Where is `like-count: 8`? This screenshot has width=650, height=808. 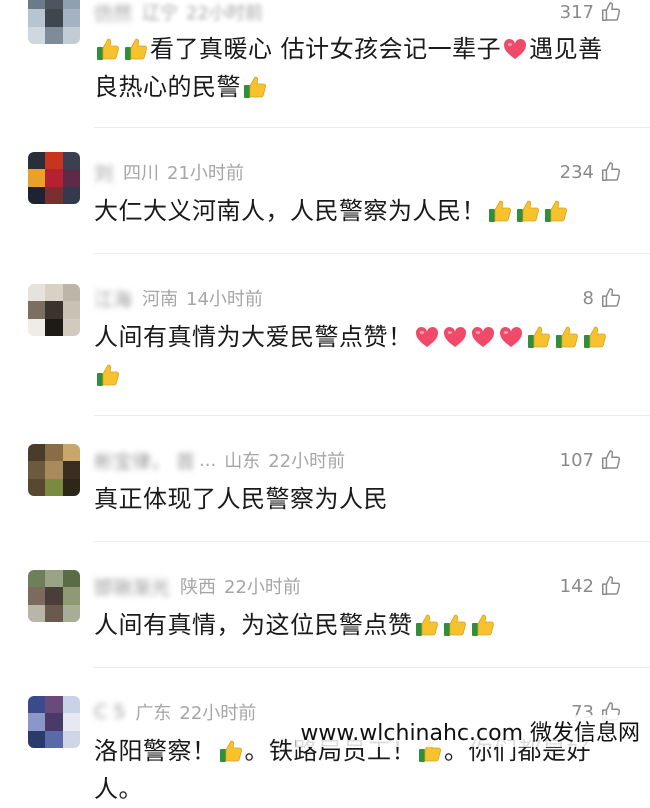
like-count: 8 is located at coordinates (588, 298).